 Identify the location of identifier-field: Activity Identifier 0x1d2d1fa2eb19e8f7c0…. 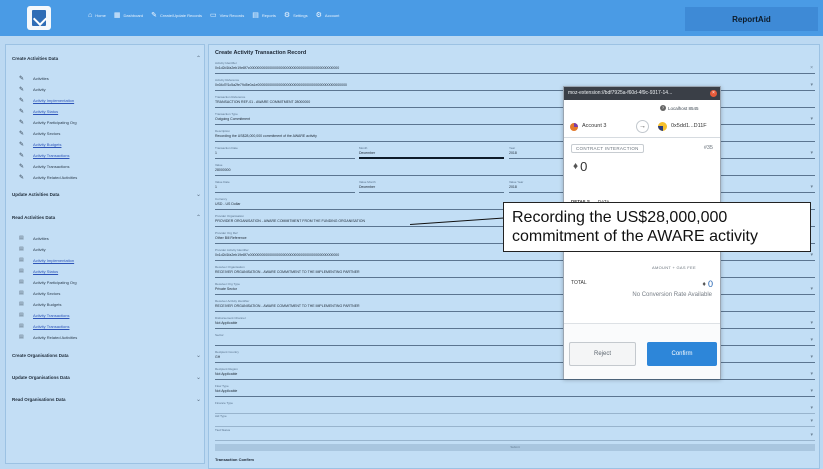
(515, 67).